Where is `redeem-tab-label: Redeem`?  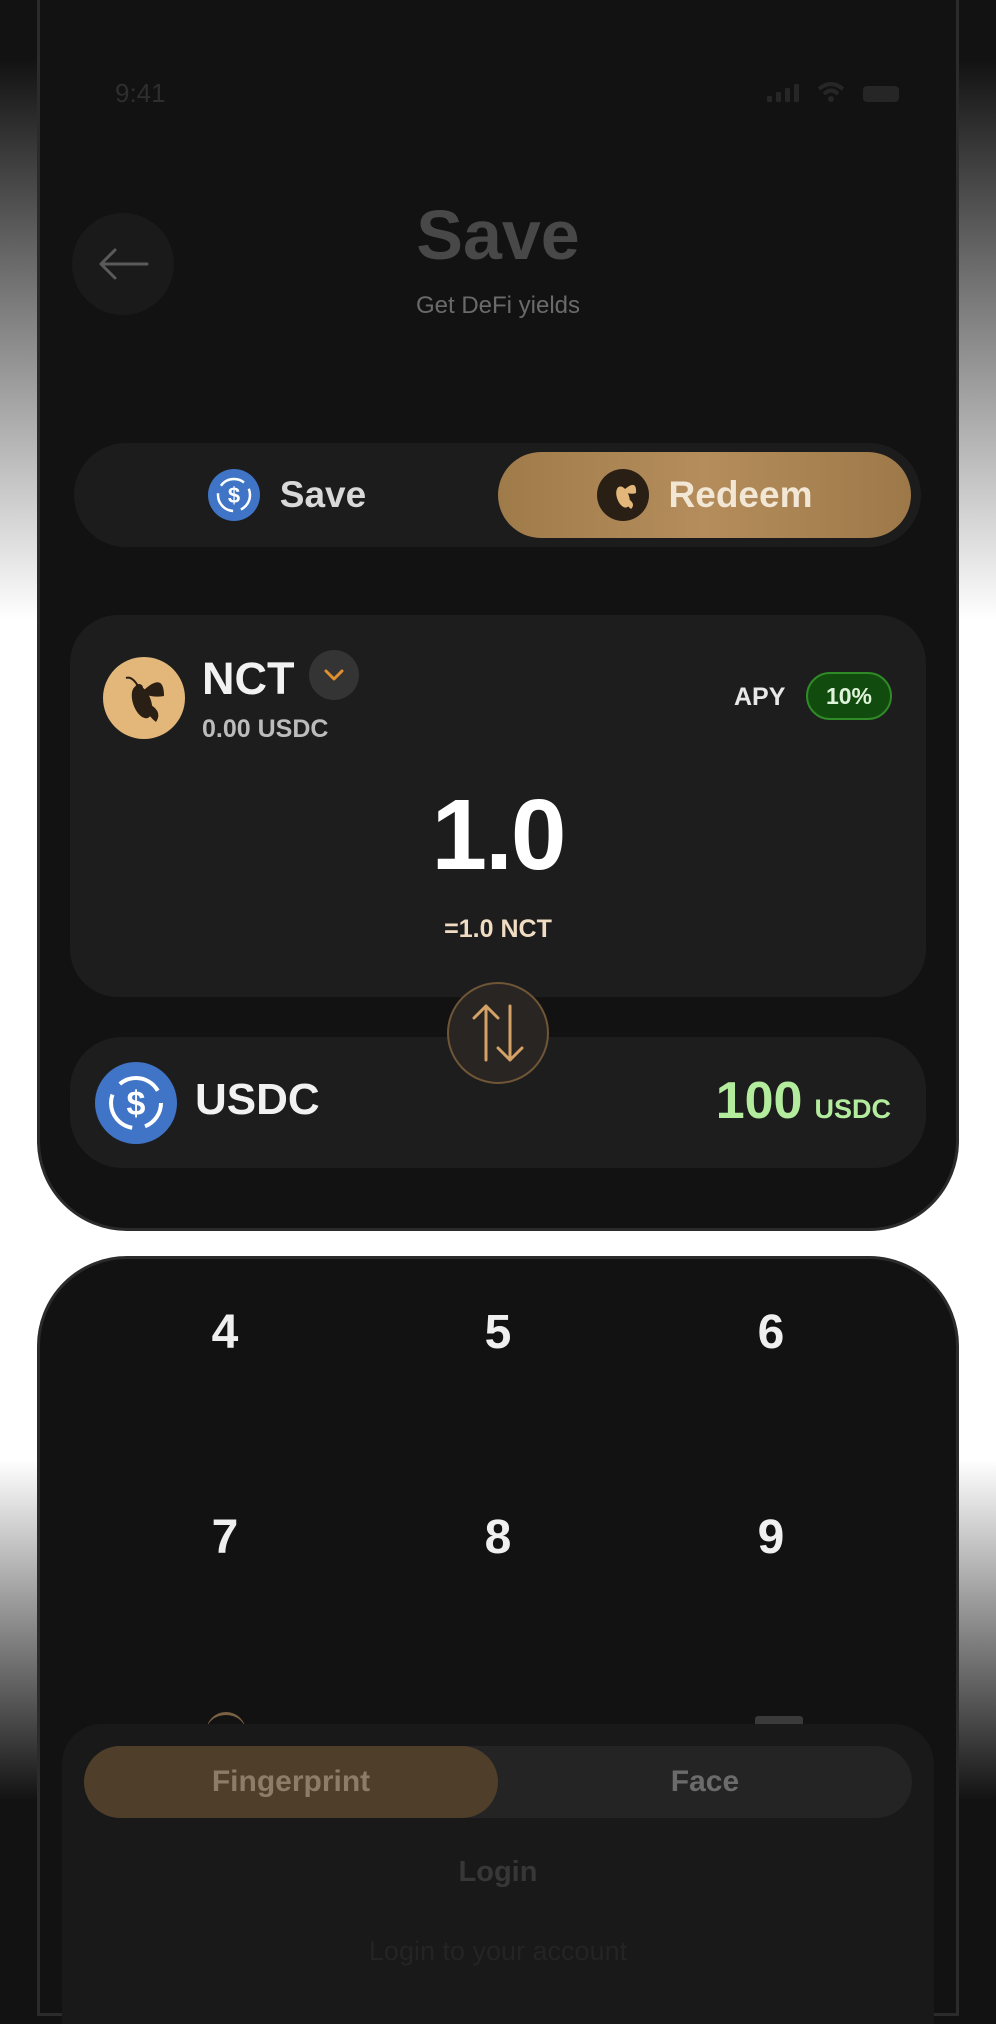 redeem-tab-label: Redeem is located at coordinates (740, 494).